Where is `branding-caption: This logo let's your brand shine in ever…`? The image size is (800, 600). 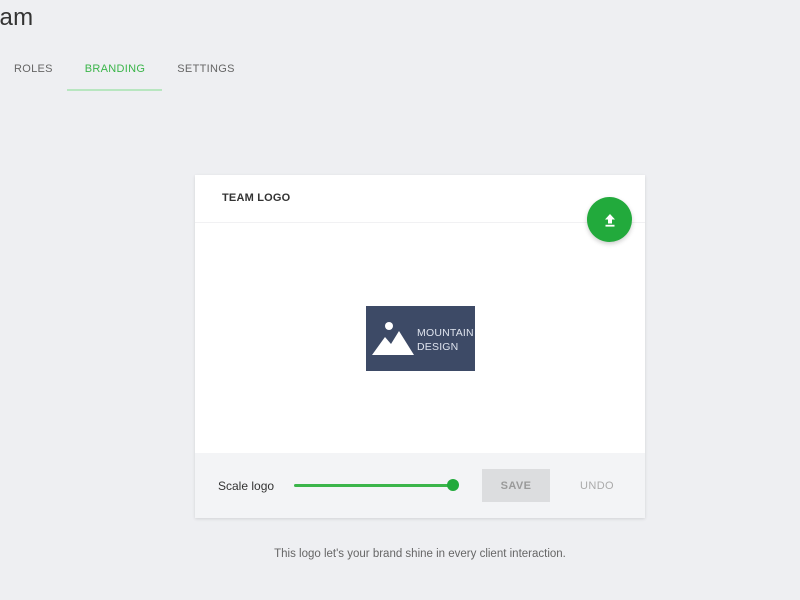
branding-caption: This logo let's your brand shine in ever… is located at coordinates (420, 554).